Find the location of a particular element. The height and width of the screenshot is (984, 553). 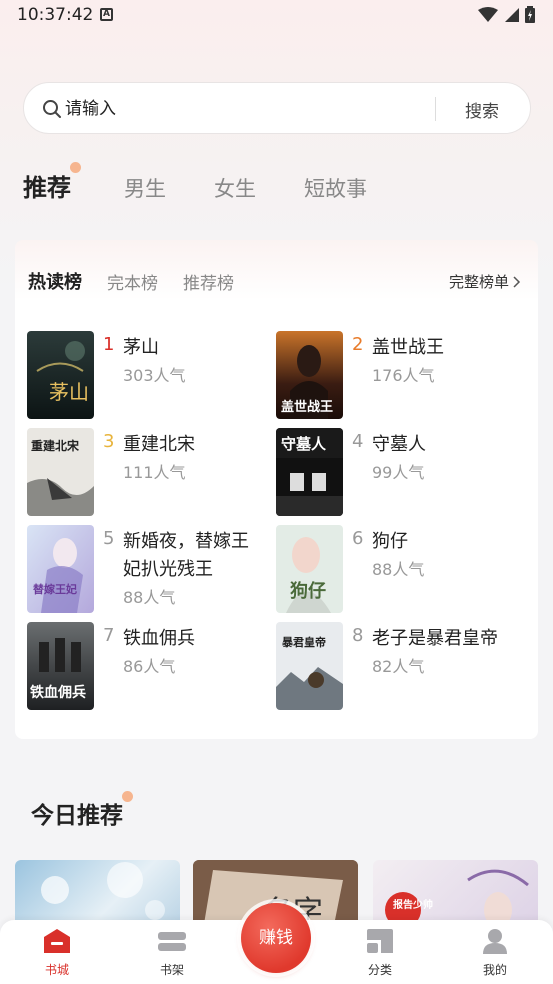

nav-bookshelf: 书架 is located at coordinates (172, 953).